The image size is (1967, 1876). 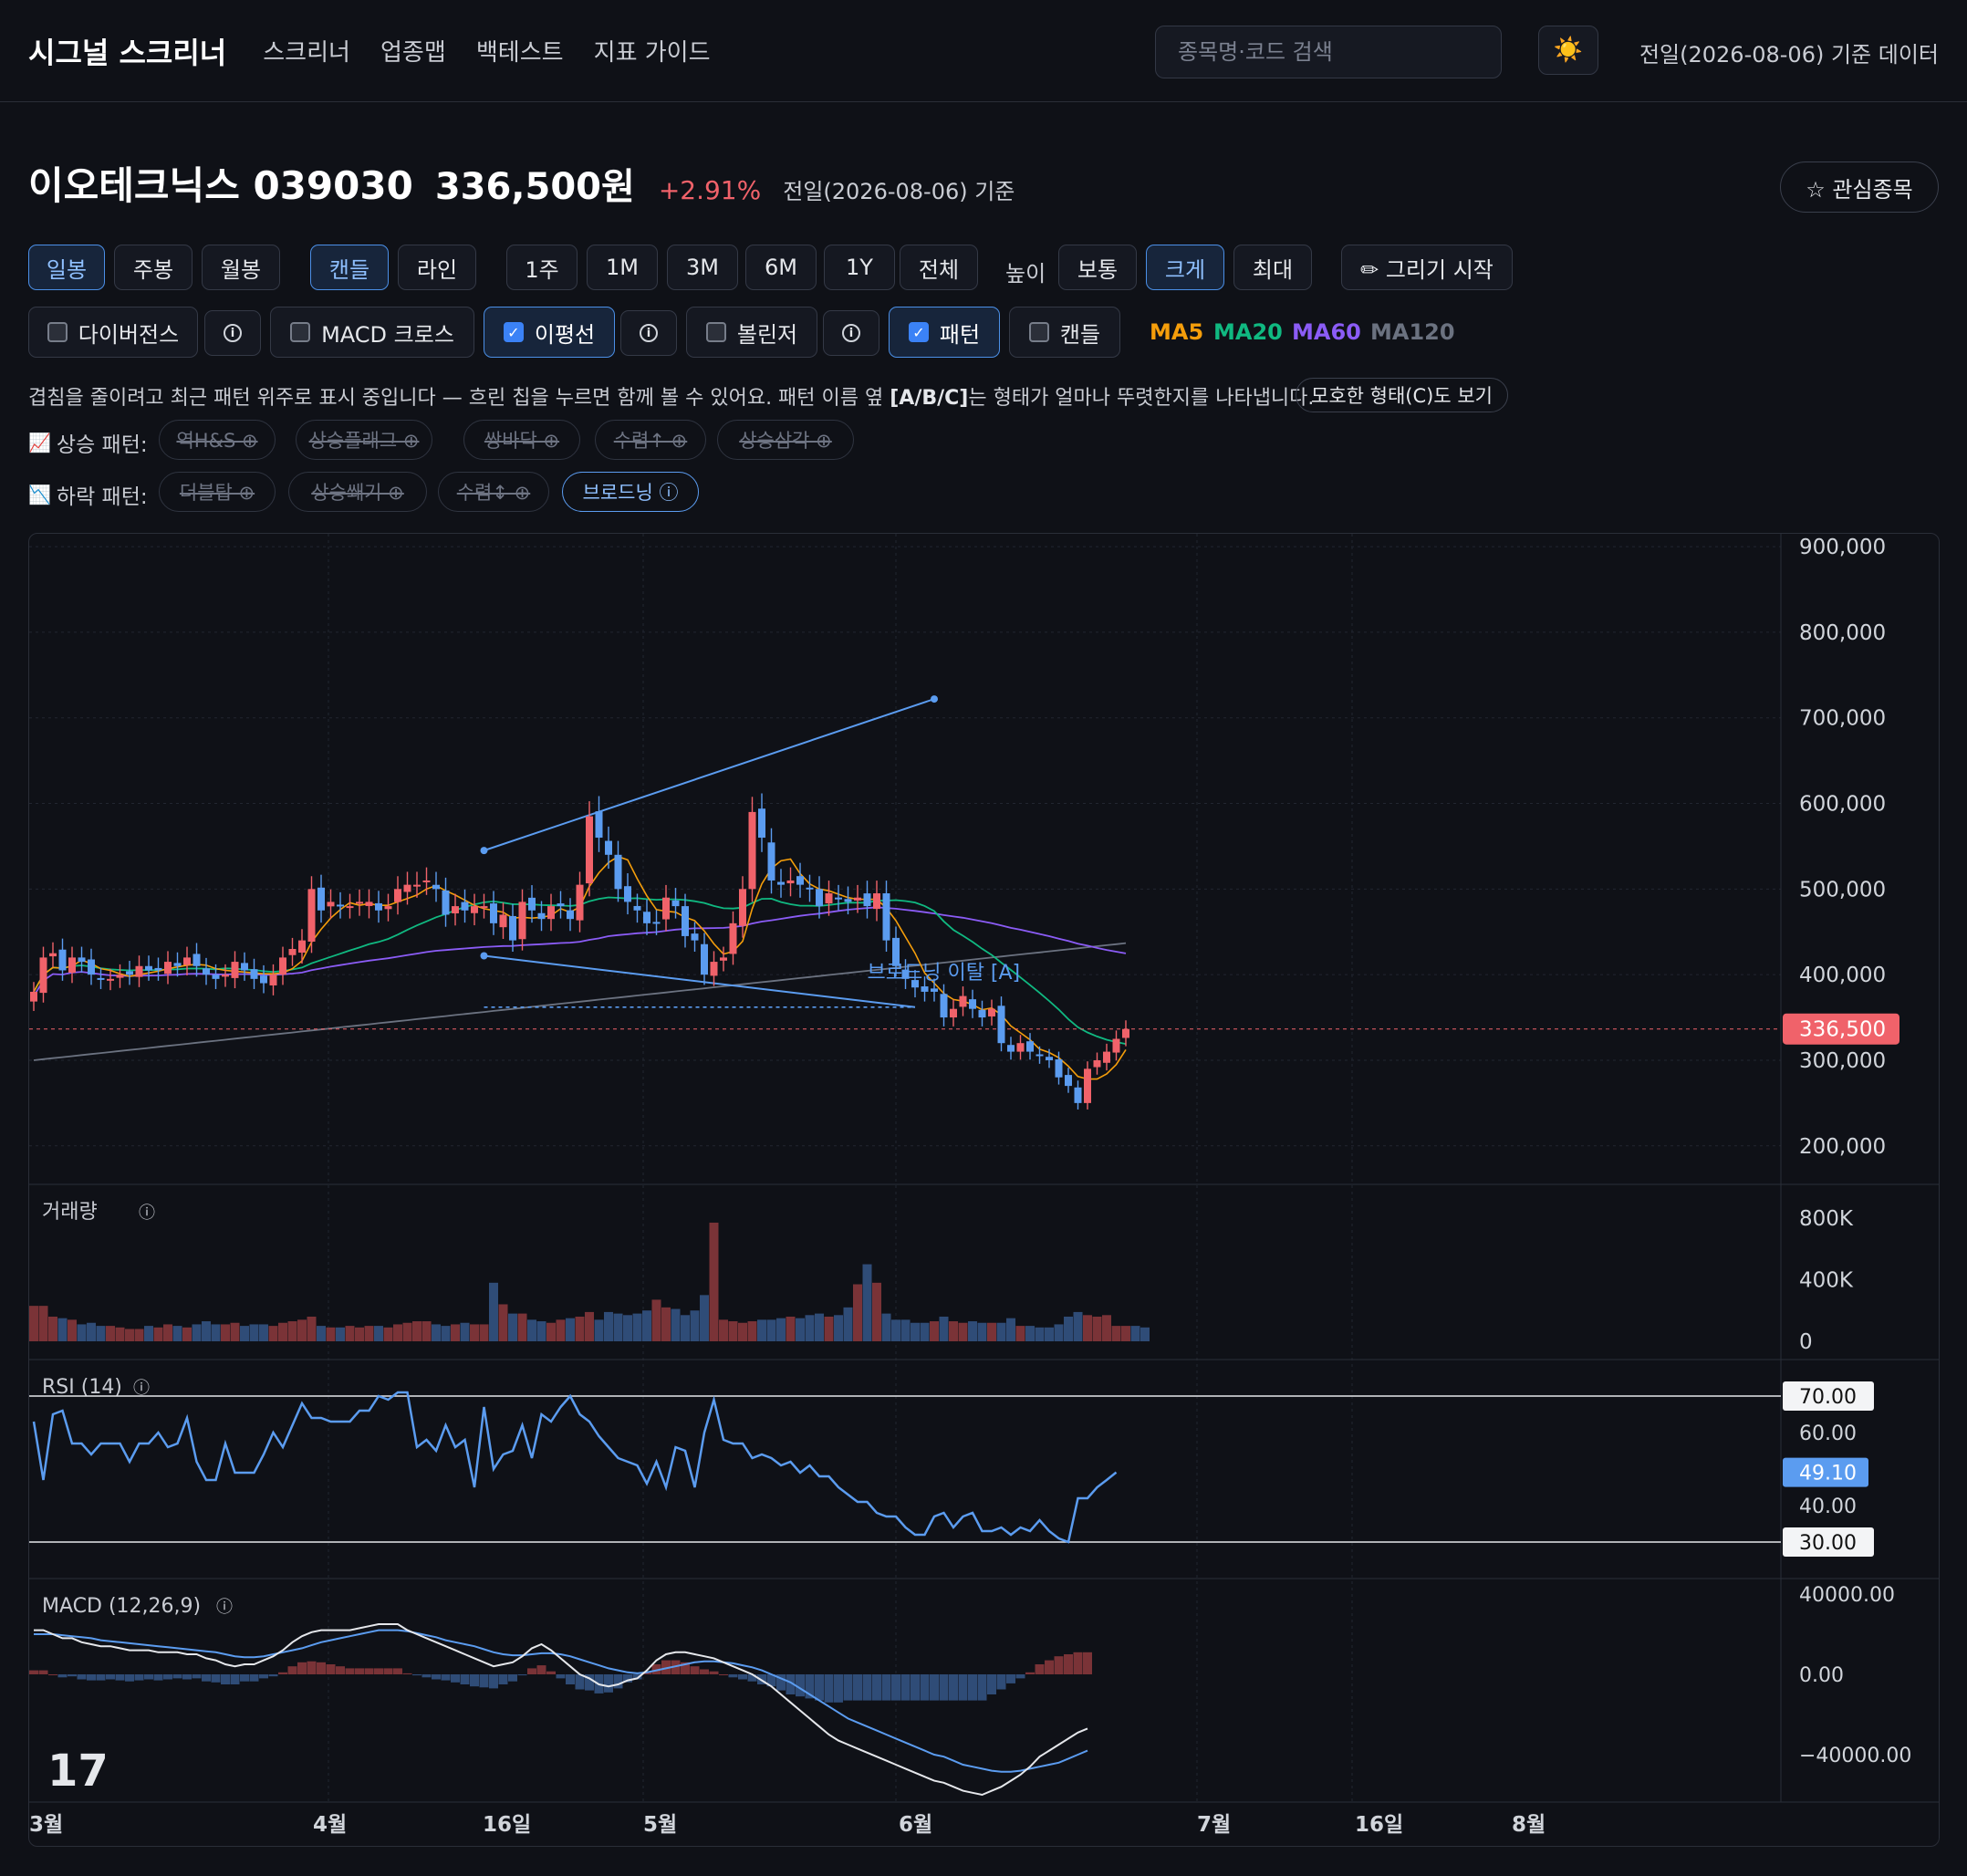 I want to click on pattern-chip-converge-up: 수렴↑ ⊕, so click(x=650, y=440).